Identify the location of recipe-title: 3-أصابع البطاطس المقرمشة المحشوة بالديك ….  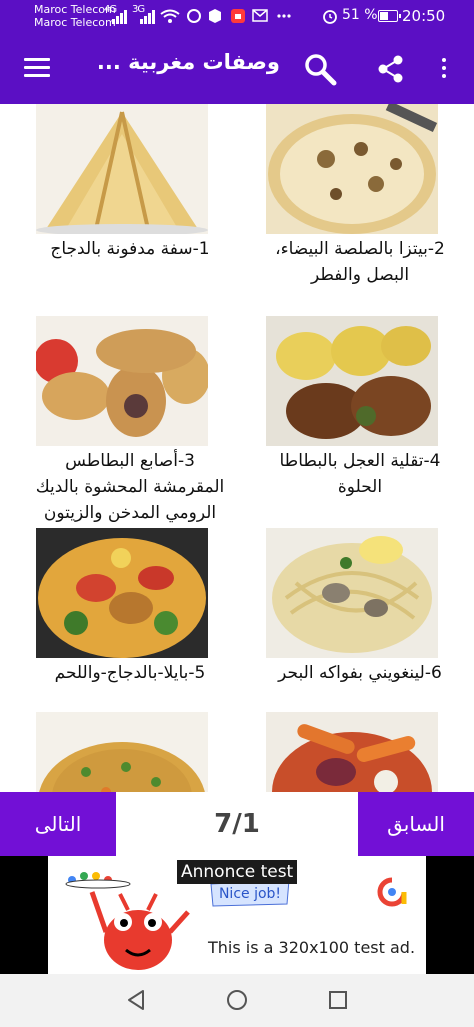
(130, 487).